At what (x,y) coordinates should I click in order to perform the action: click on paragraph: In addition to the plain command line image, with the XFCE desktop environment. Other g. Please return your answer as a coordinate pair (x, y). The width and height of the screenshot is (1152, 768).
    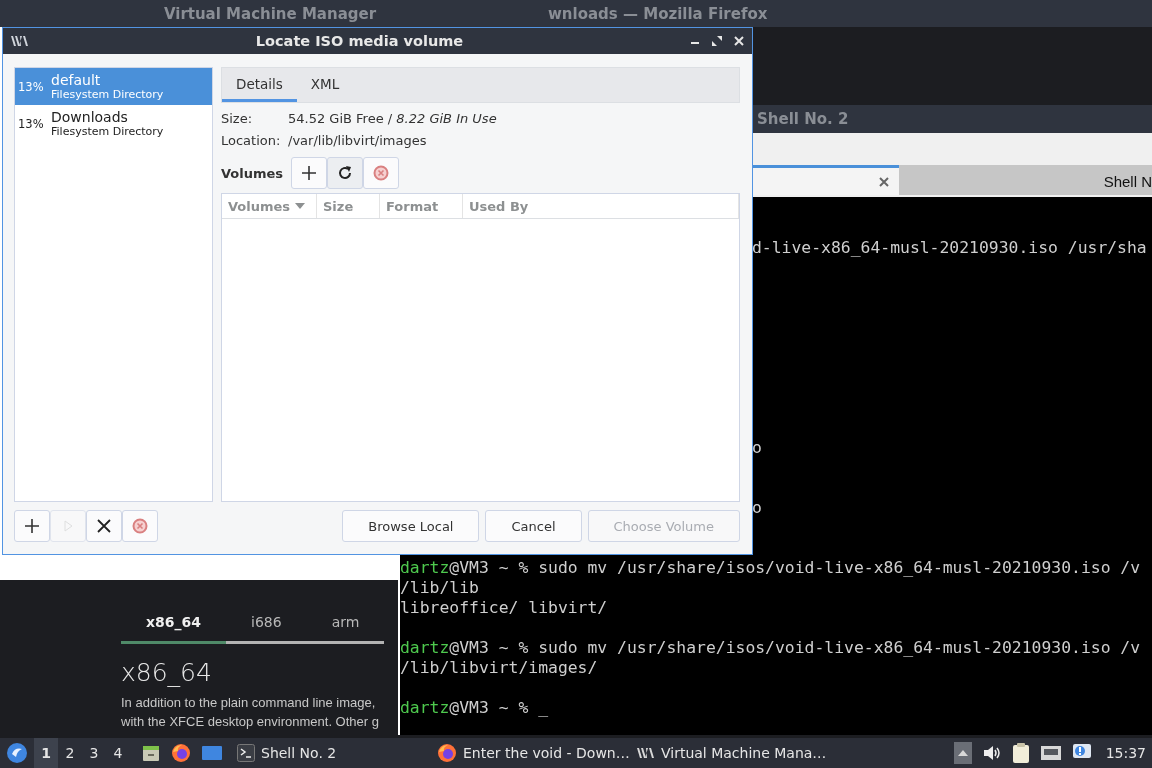
    Looking at the image, I should click on (250, 712).